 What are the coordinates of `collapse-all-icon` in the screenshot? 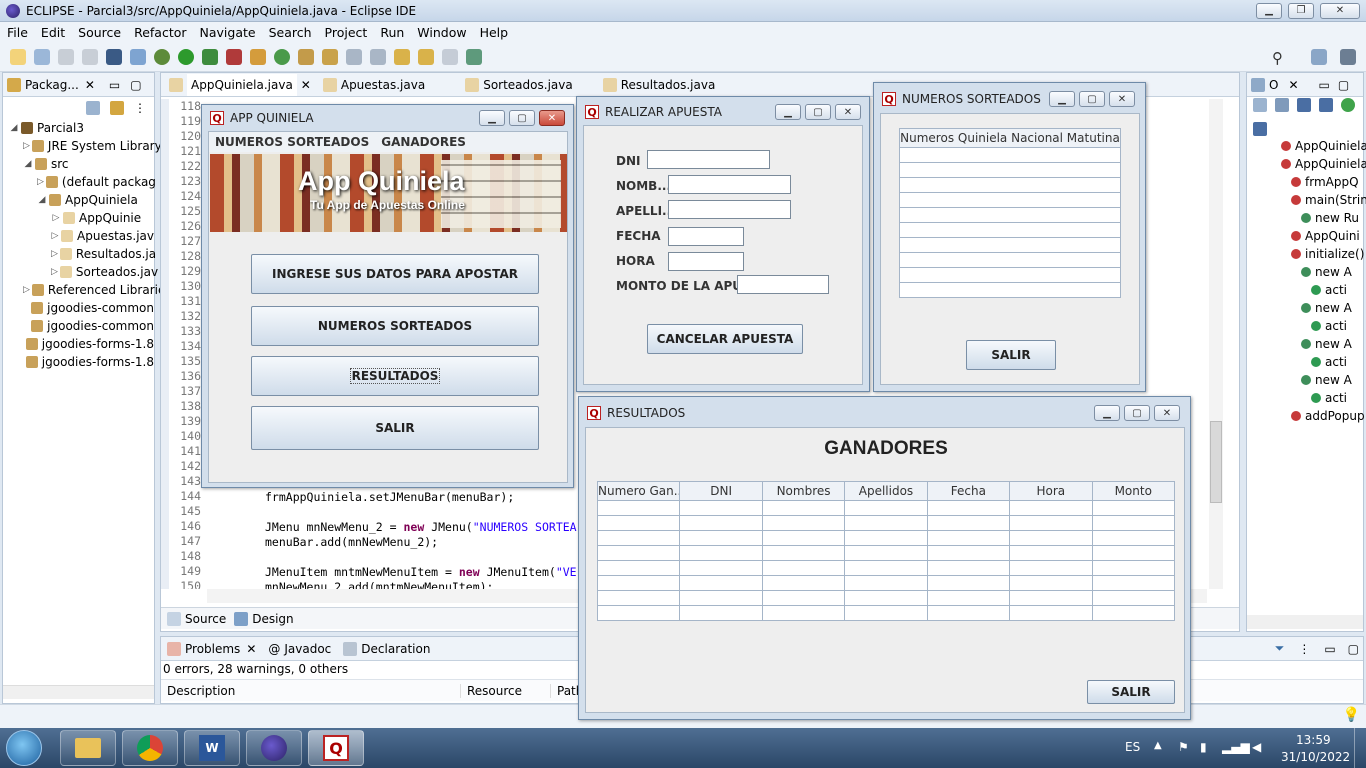 It's located at (1260, 105).